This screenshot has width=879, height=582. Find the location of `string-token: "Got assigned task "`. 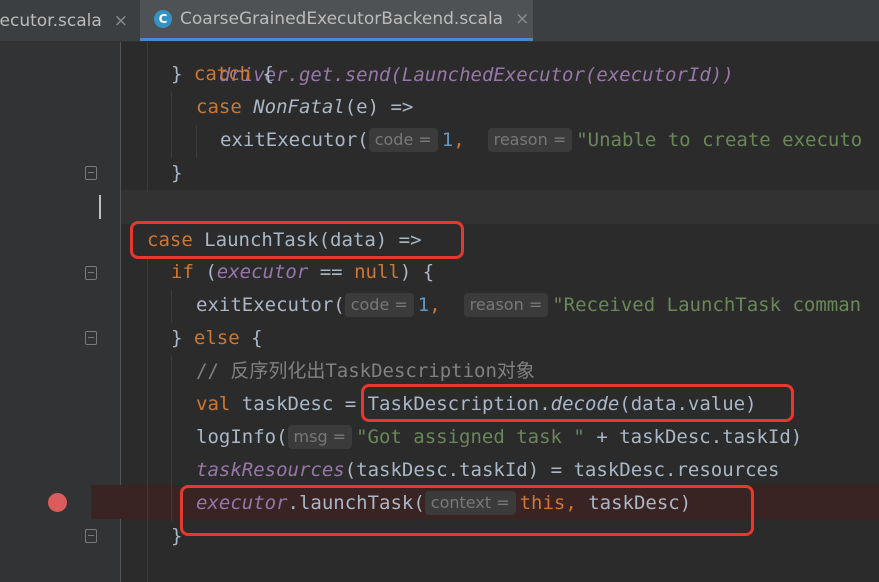

string-token: "Got assigned task " is located at coordinates (470, 437).